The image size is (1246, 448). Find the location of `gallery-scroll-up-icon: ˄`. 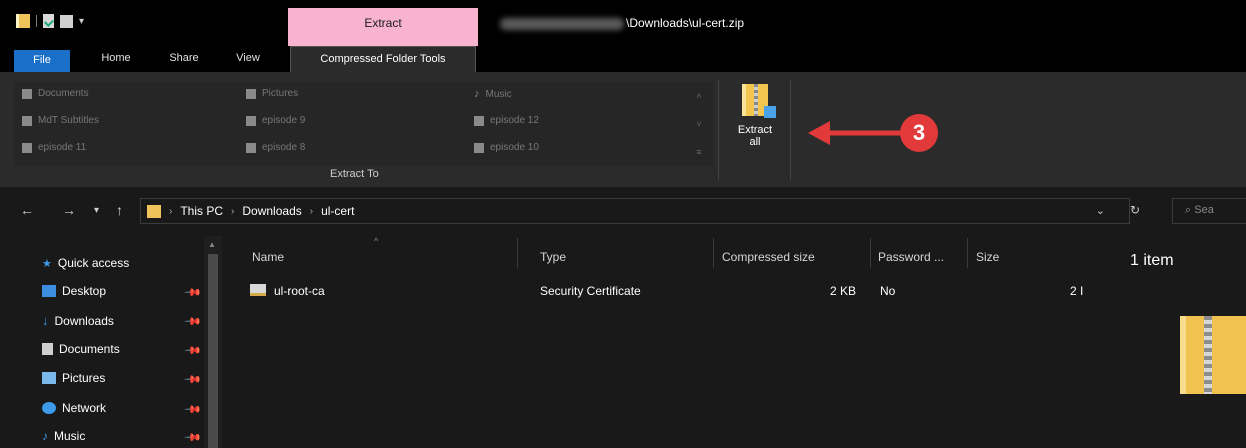

gallery-scroll-up-icon: ˄ is located at coordinates (699, 96).